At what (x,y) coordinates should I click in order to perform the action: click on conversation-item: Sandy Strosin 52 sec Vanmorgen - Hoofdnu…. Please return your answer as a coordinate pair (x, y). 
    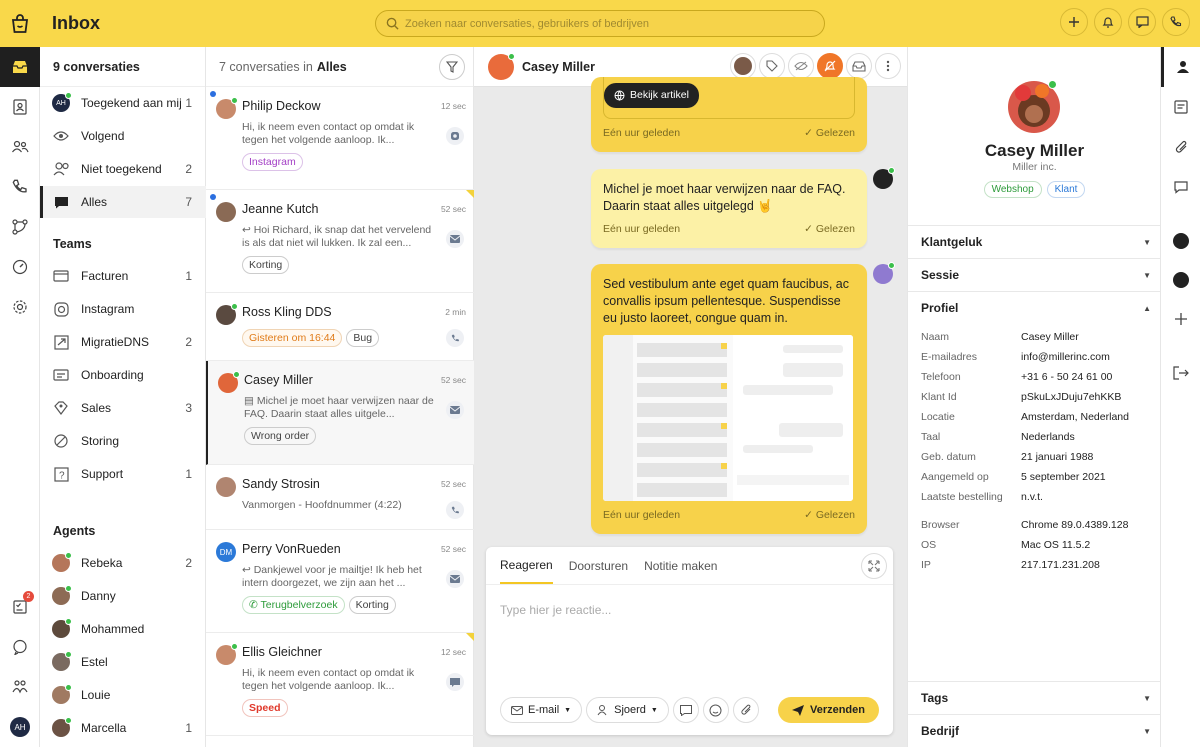
    Looking at the image, I should click on (340, 497).